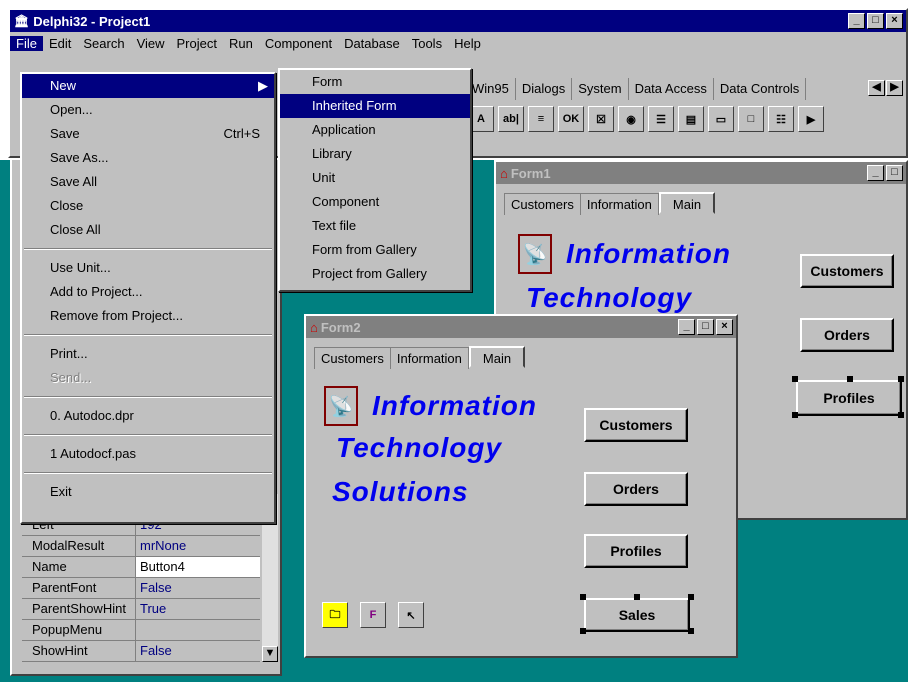 Image resolution: width=908 pixels, height=682 pixels. What do you see at coordinates (542, 204) in the screenshot?
I see `form1-tab-customers: Customers` at bounding box center [542, 204].